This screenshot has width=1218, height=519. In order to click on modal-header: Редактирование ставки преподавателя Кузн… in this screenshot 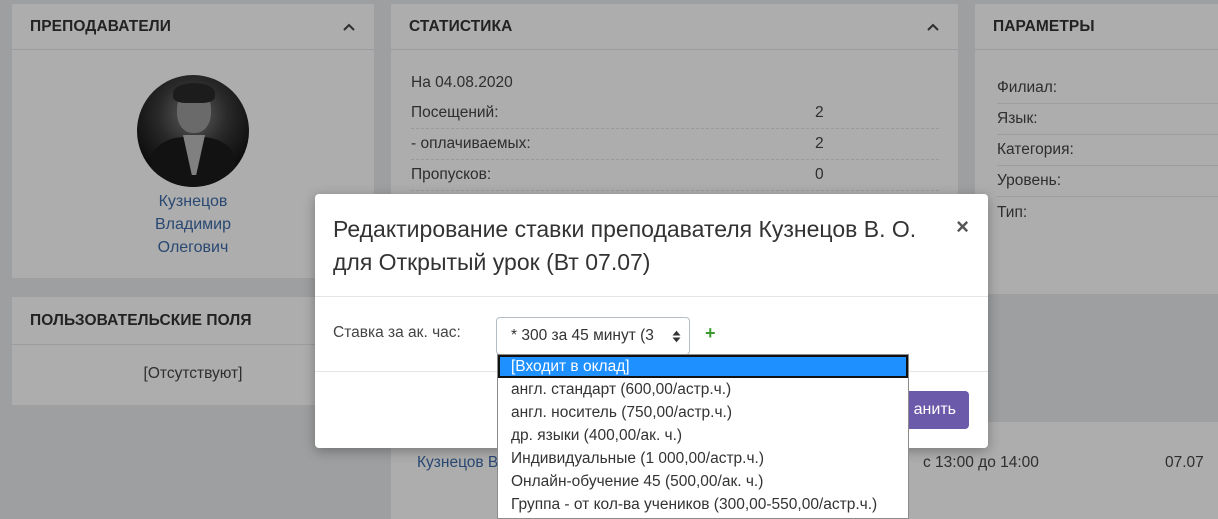, I will do `click(651, 245)`.